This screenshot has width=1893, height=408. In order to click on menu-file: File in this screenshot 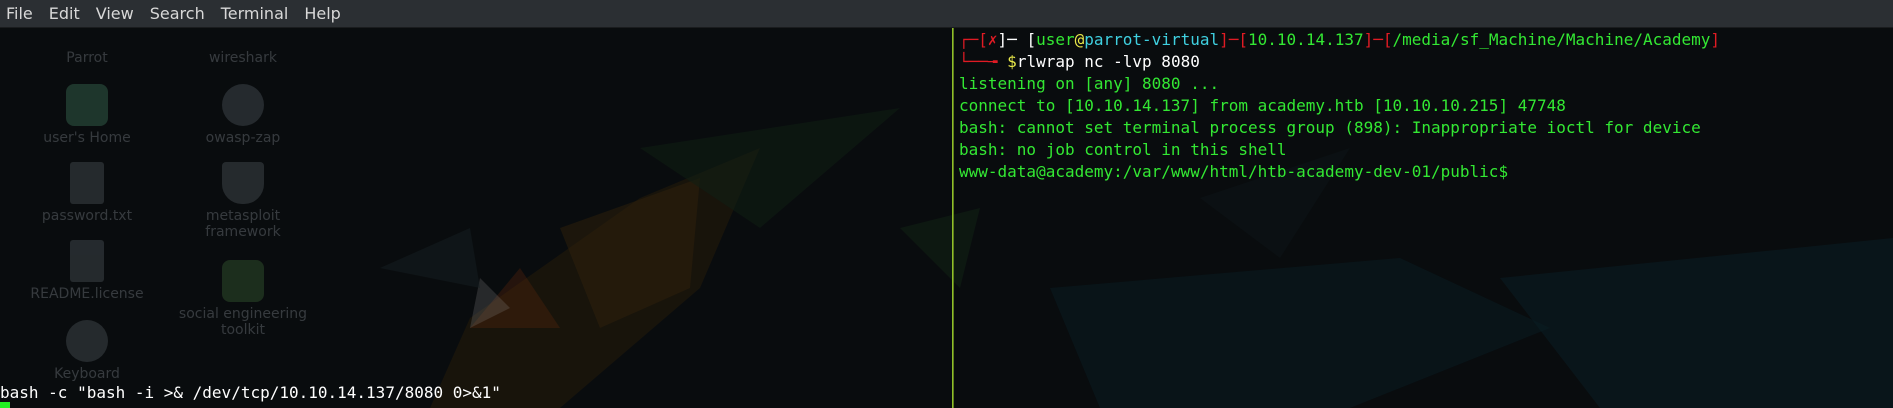, I will do `click(19, 13)`.